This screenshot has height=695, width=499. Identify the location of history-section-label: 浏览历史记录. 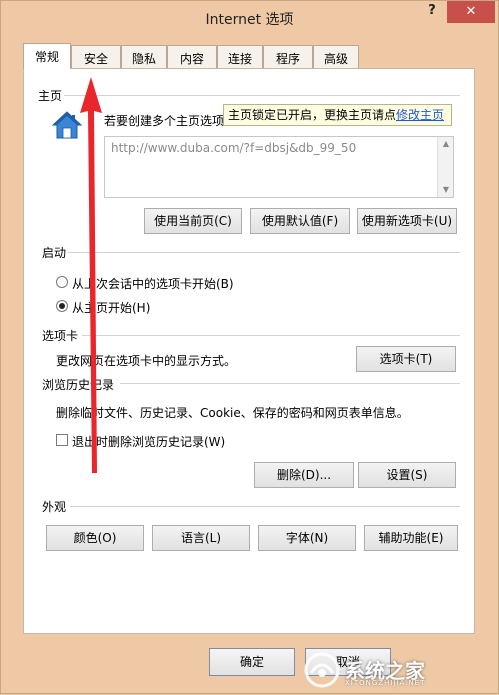
(78, 385).